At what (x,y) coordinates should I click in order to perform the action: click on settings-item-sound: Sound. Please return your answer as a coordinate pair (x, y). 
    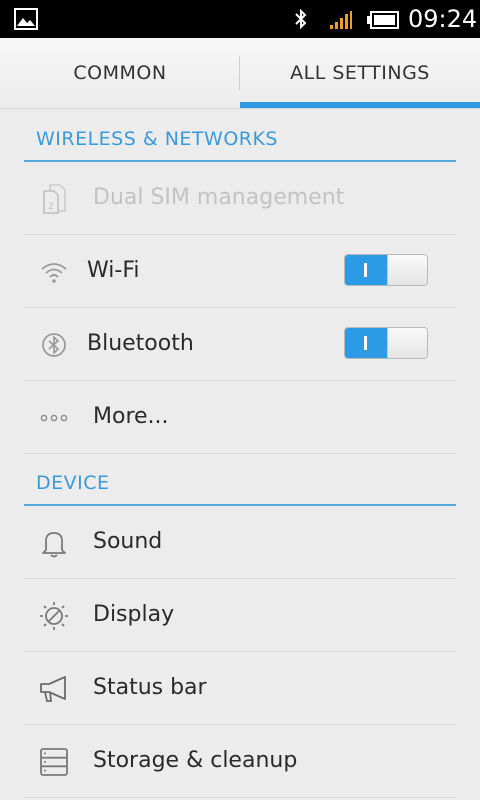
    Looking at the image, I should click on (240, 542).